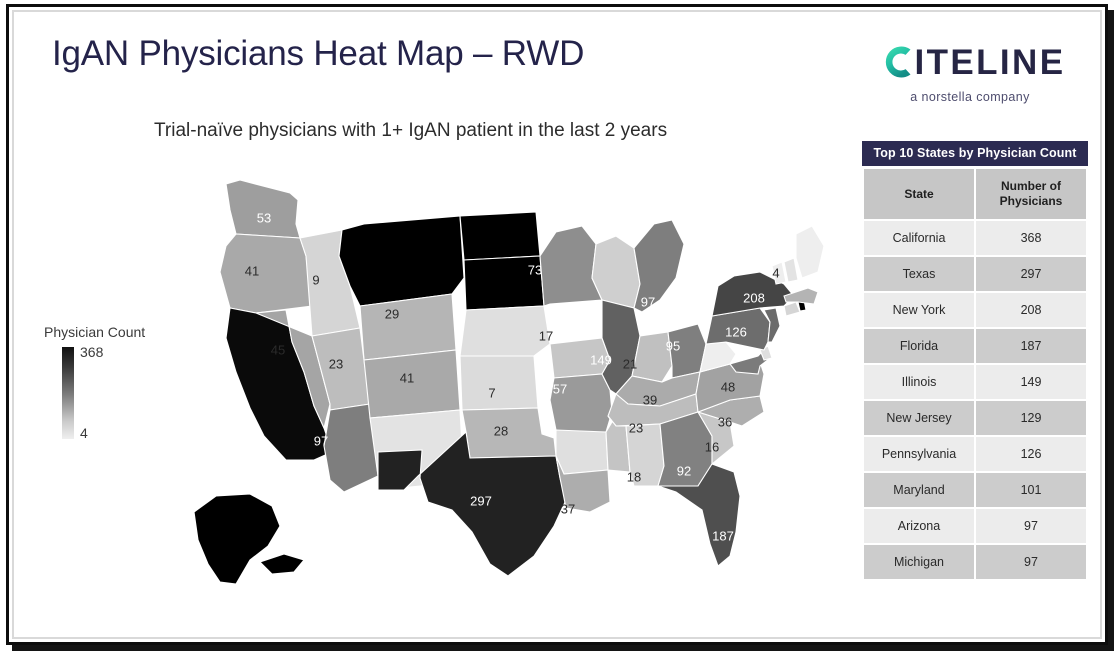  Describe the element at coordinates (505, 331) in the screenshot. I see `state-ne` at that location.